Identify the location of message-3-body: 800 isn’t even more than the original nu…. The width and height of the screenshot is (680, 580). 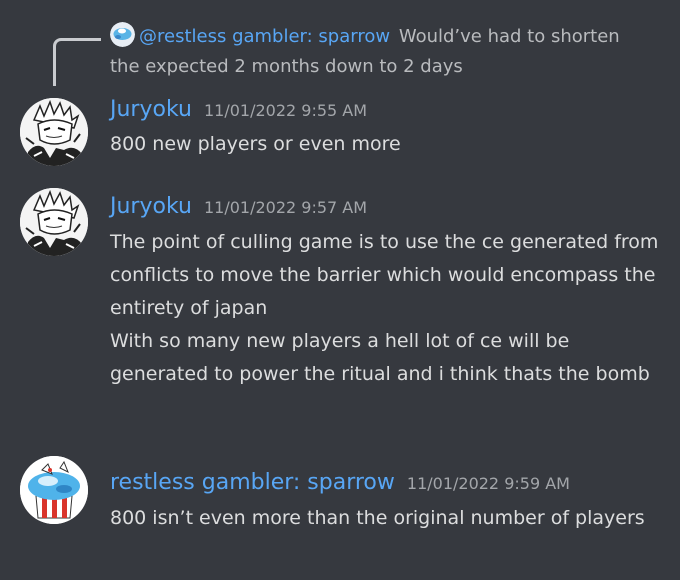
(390, 518).